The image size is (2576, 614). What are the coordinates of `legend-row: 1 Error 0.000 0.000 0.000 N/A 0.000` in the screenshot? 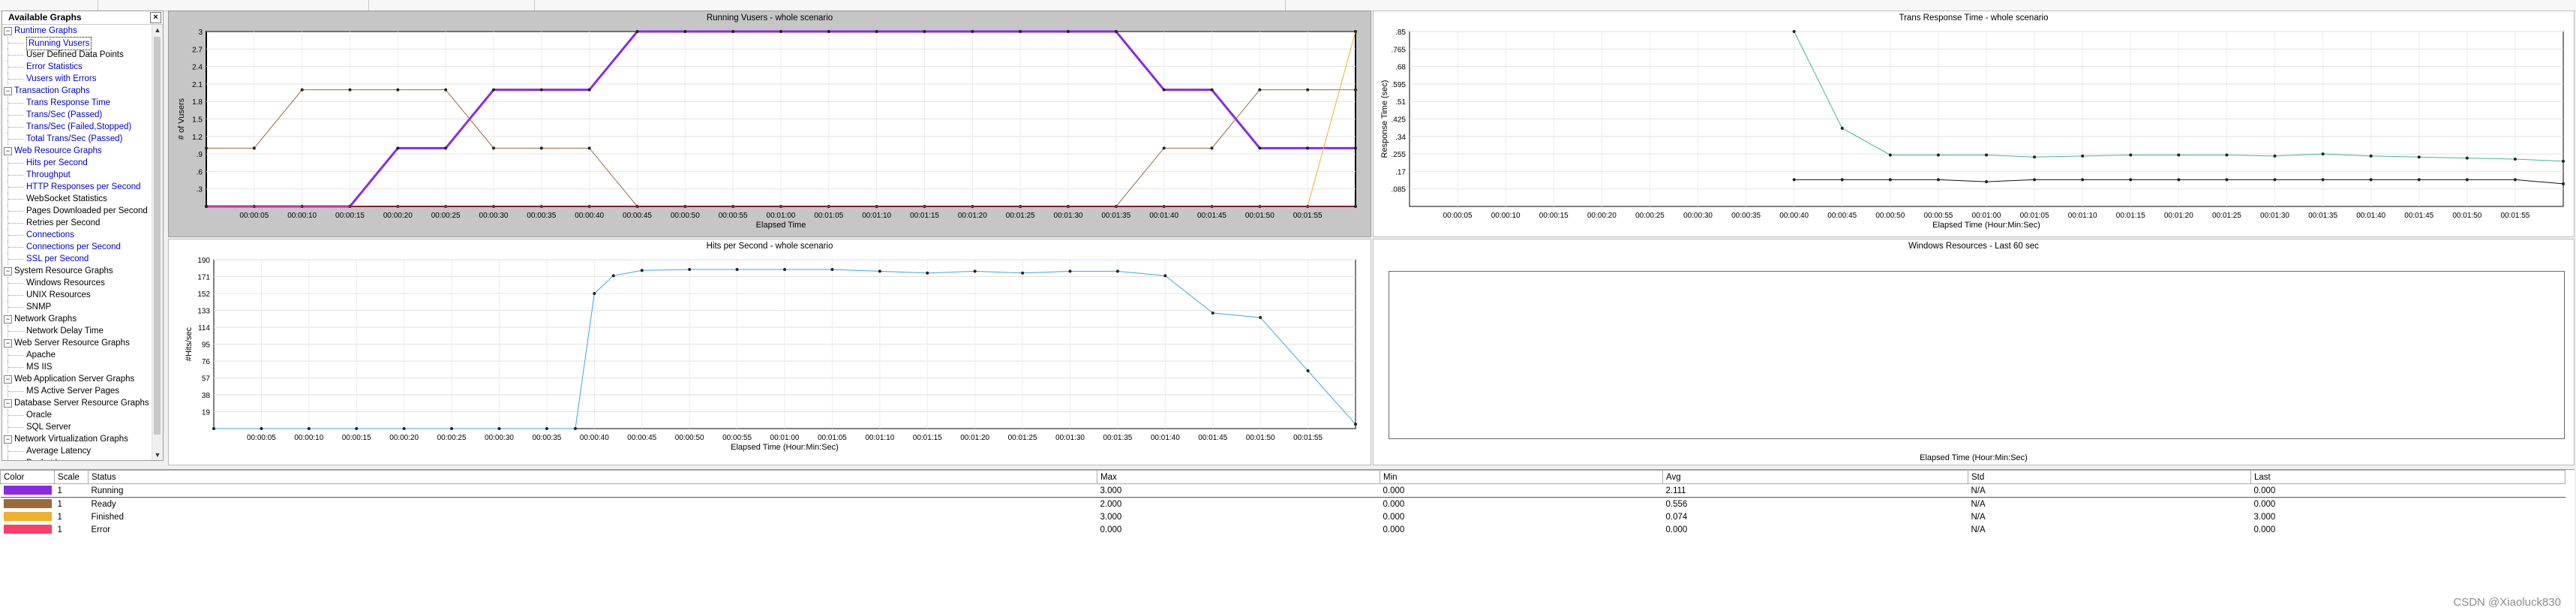 It's located at (1283, 529).